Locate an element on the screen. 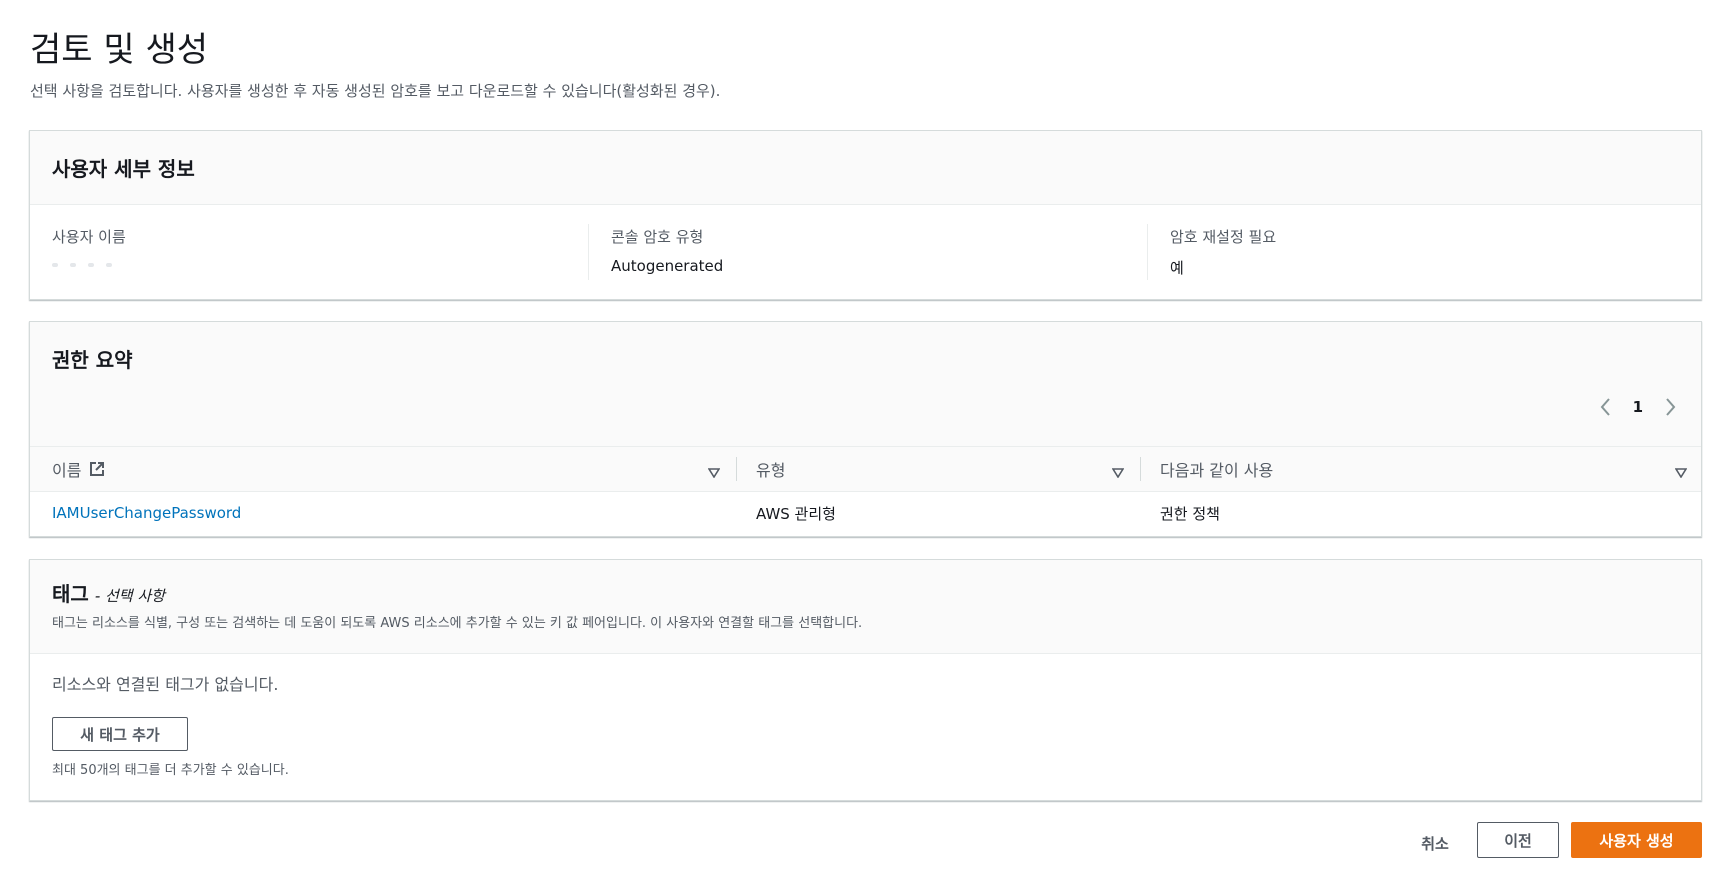  create-user-button: 사용자 생성 is located at coordinates (1636, 840).